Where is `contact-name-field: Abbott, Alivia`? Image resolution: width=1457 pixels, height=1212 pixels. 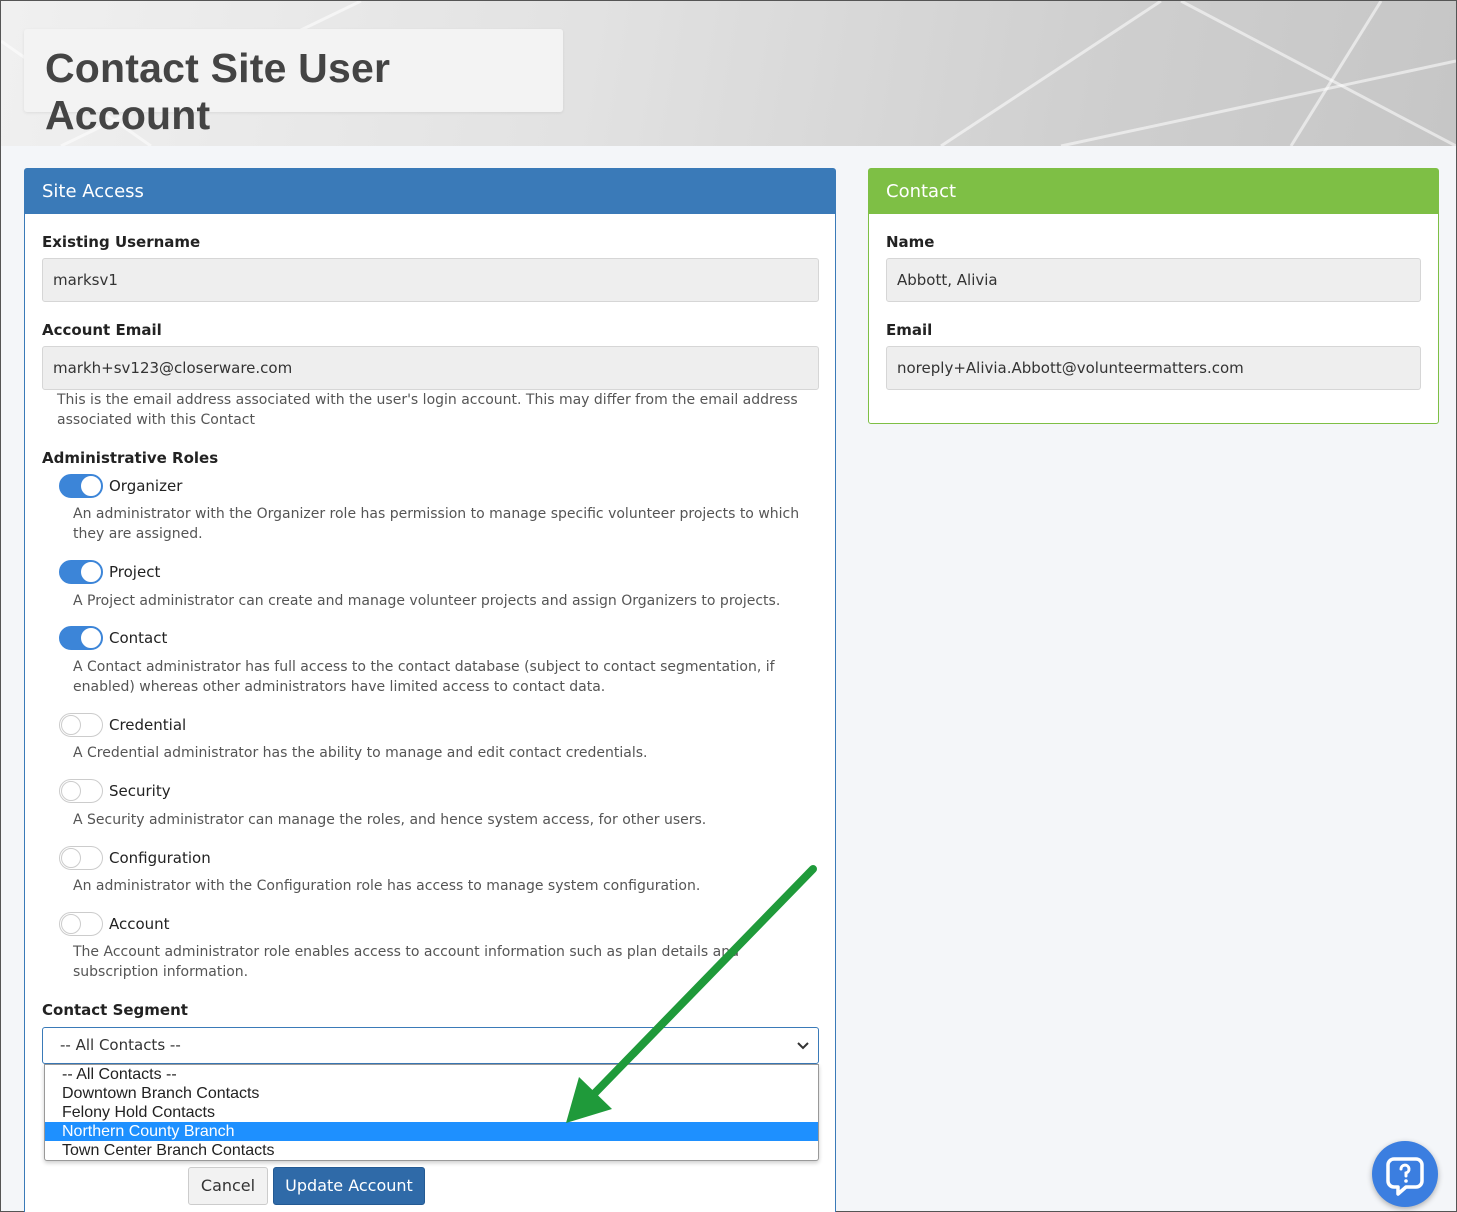 contact-name-field: Abbott, Alivia is located at coordinates (1153, 280).